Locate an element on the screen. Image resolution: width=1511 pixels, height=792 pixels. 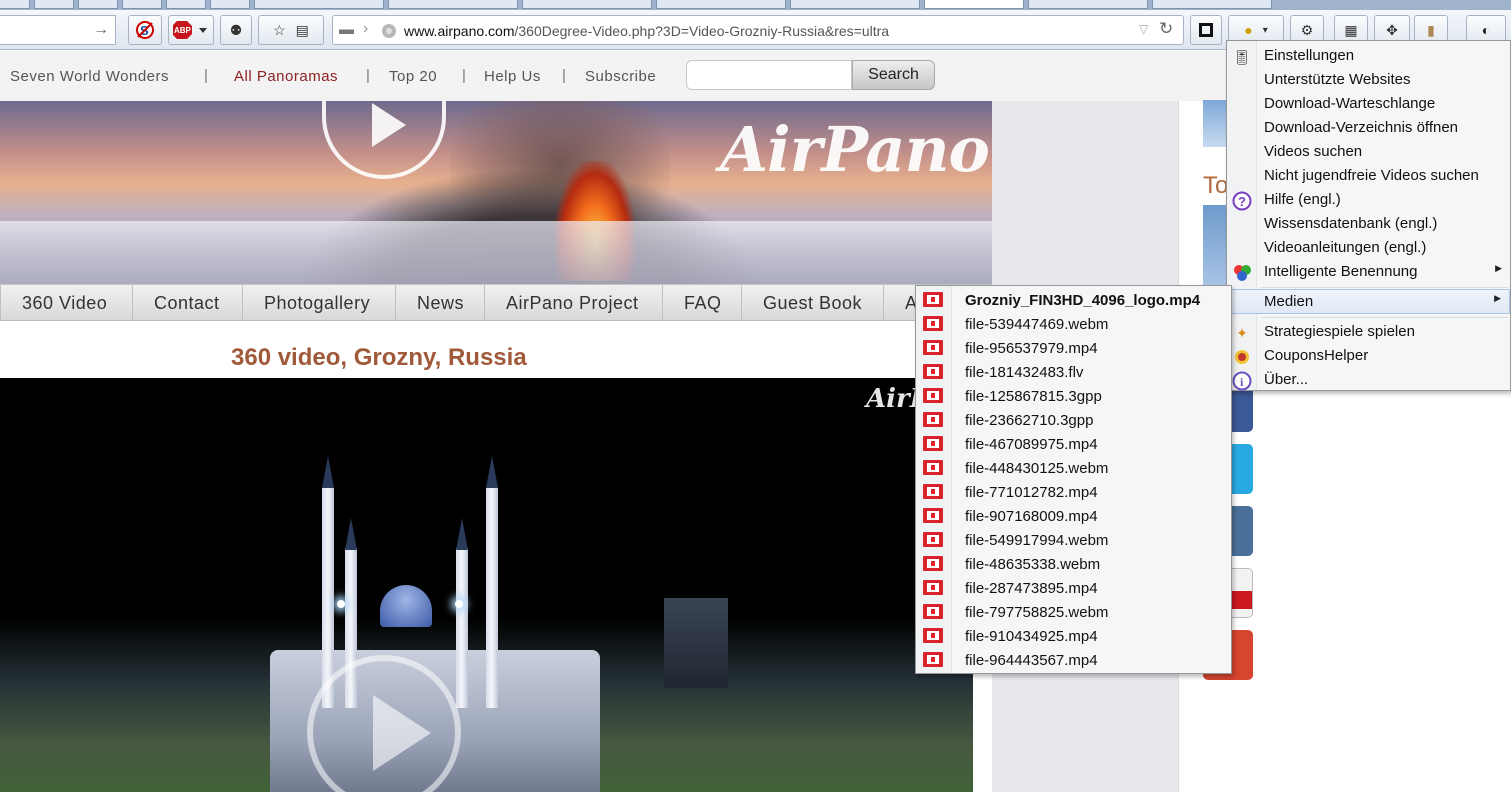
adblock-plus-icon: ABP is located at coordinates (190, 30).